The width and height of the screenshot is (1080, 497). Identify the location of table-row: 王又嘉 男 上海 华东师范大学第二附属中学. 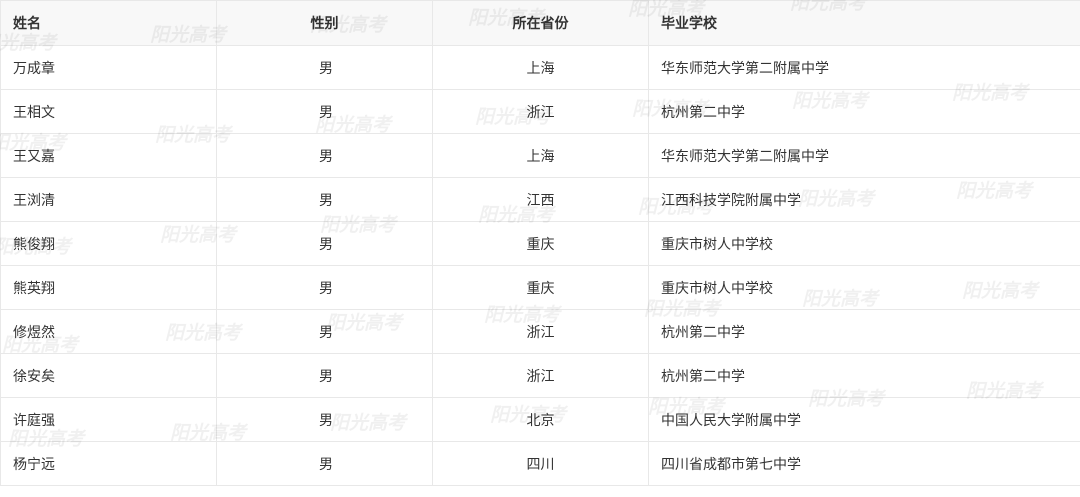
(540, 155).